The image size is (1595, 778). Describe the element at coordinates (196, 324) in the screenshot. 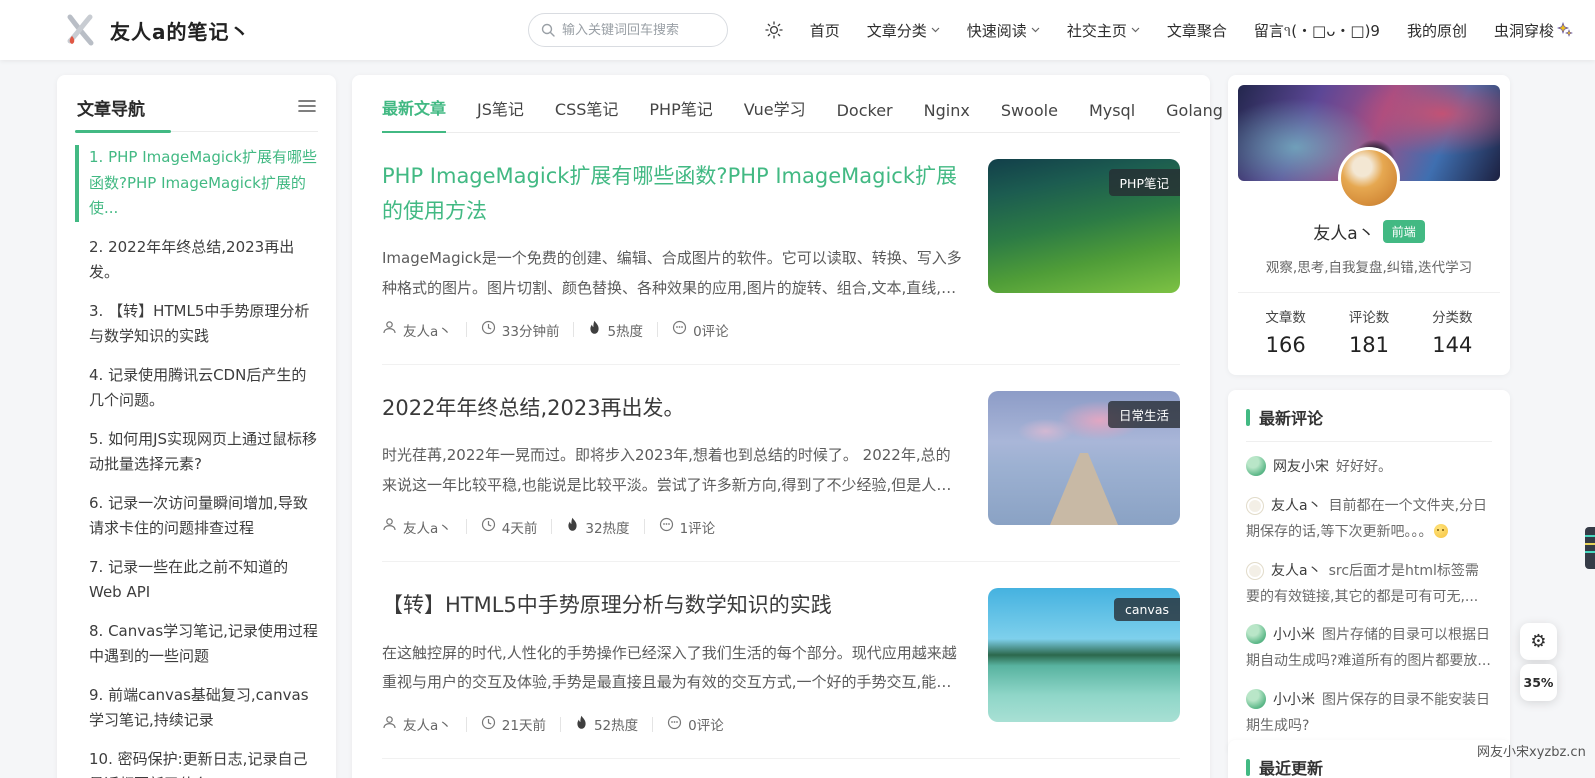

I see `toc-item: 3. 【转】HTML5中手势原理分析与数学知识的实践` at that location.